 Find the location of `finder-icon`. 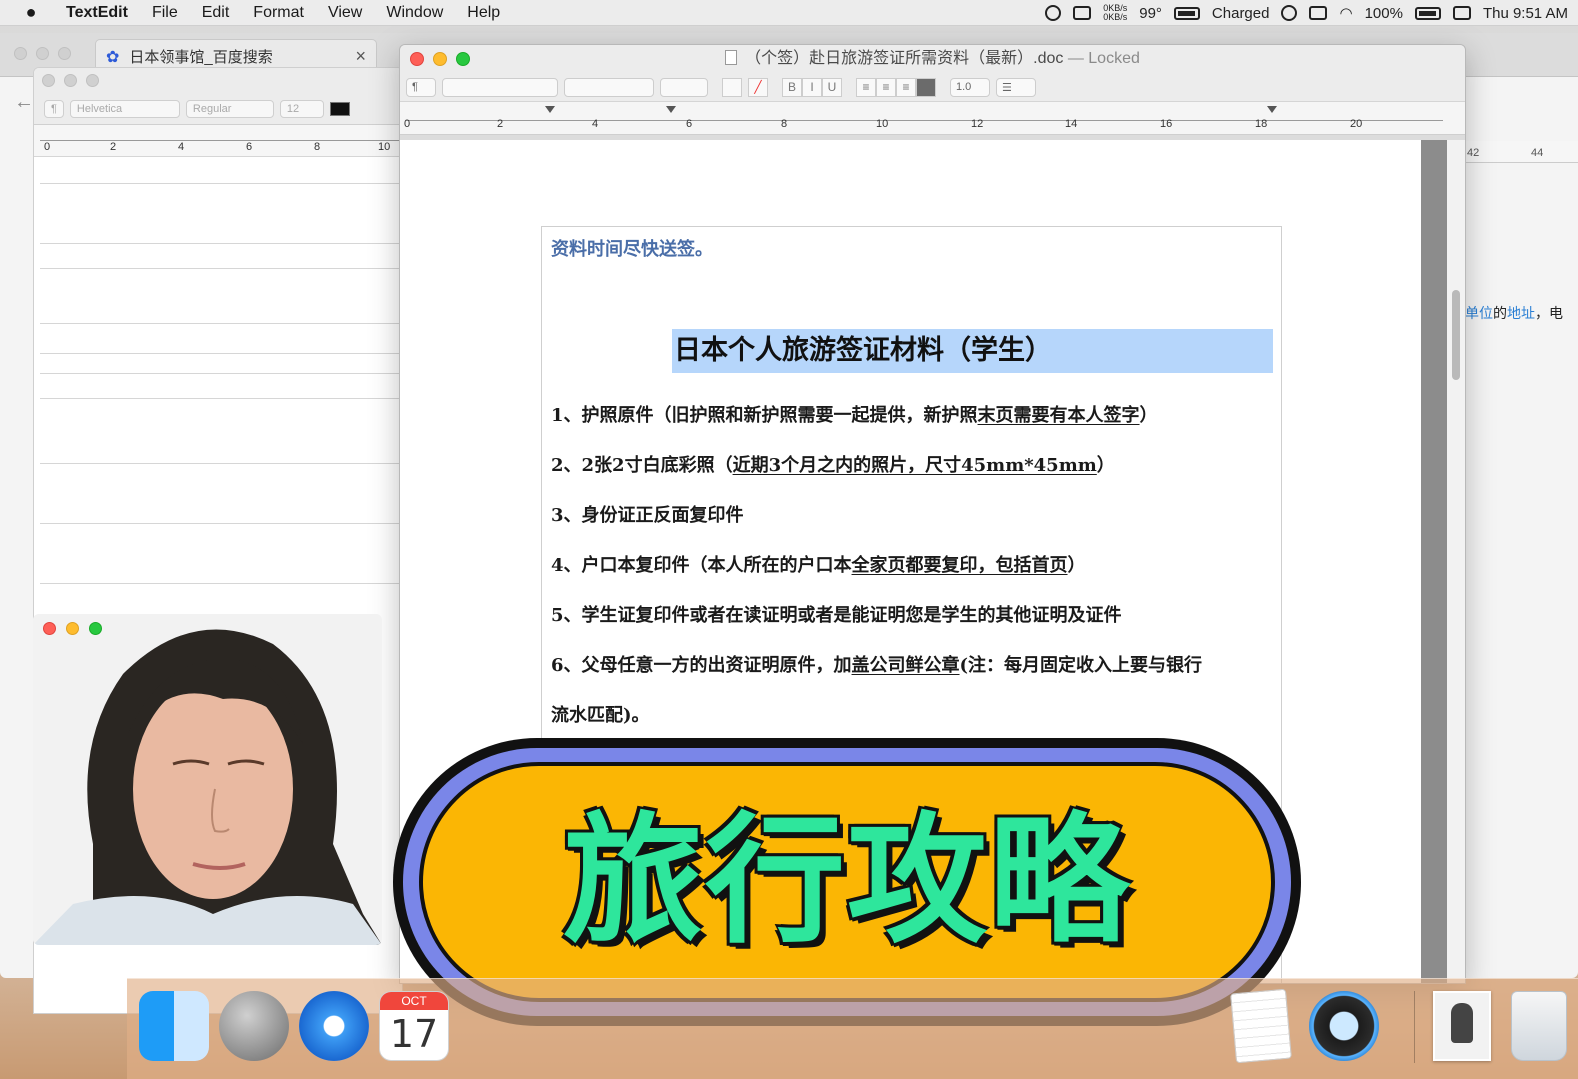

finder-icon is located at coordinates (174, 1026).